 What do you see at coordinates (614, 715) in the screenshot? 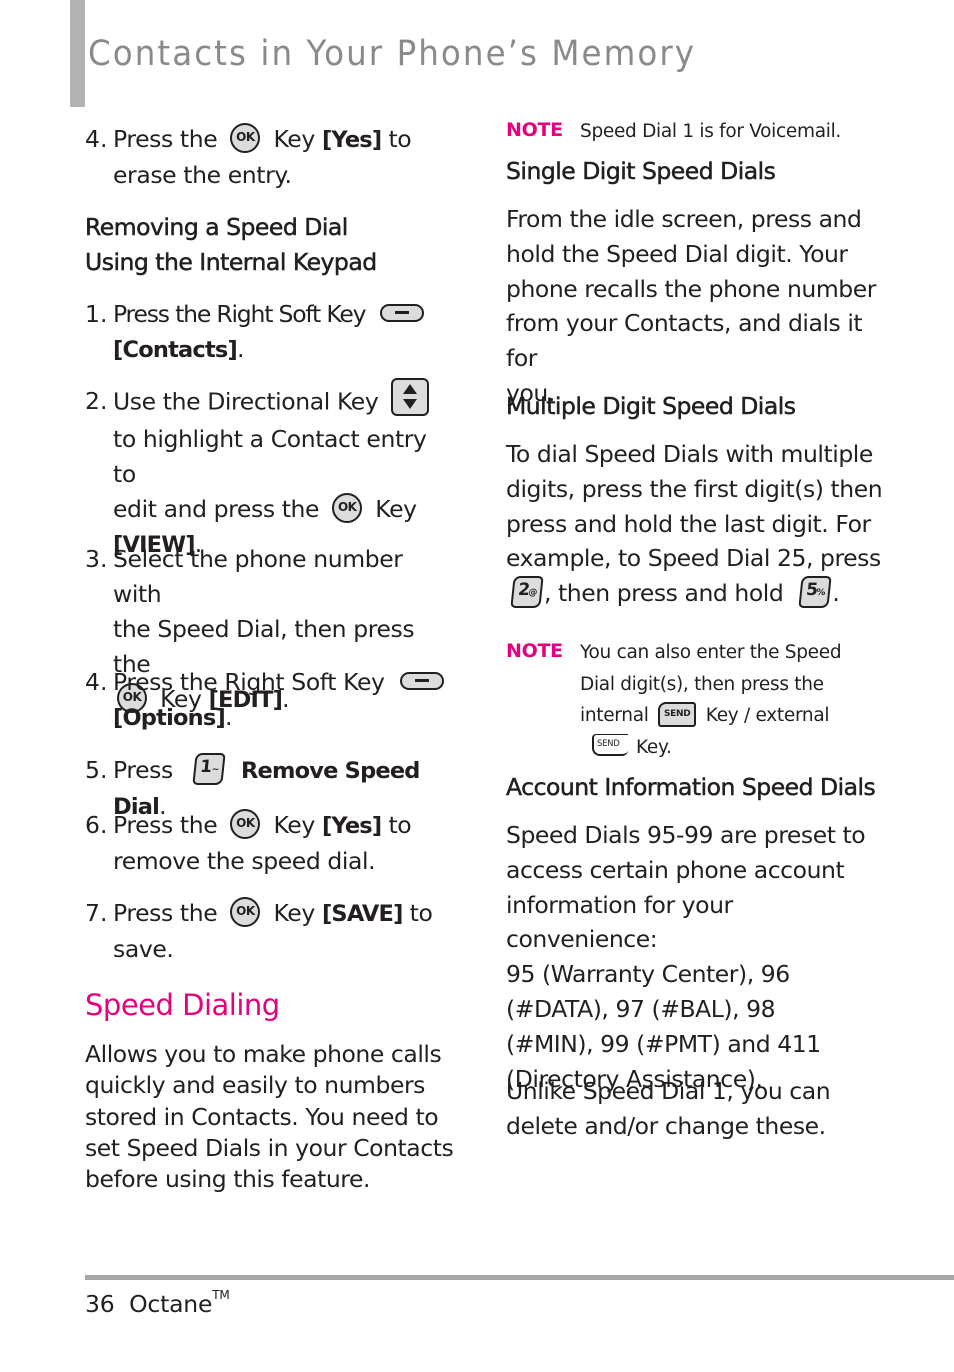
I see `note-line: internal` at bounding box center [614, 715].